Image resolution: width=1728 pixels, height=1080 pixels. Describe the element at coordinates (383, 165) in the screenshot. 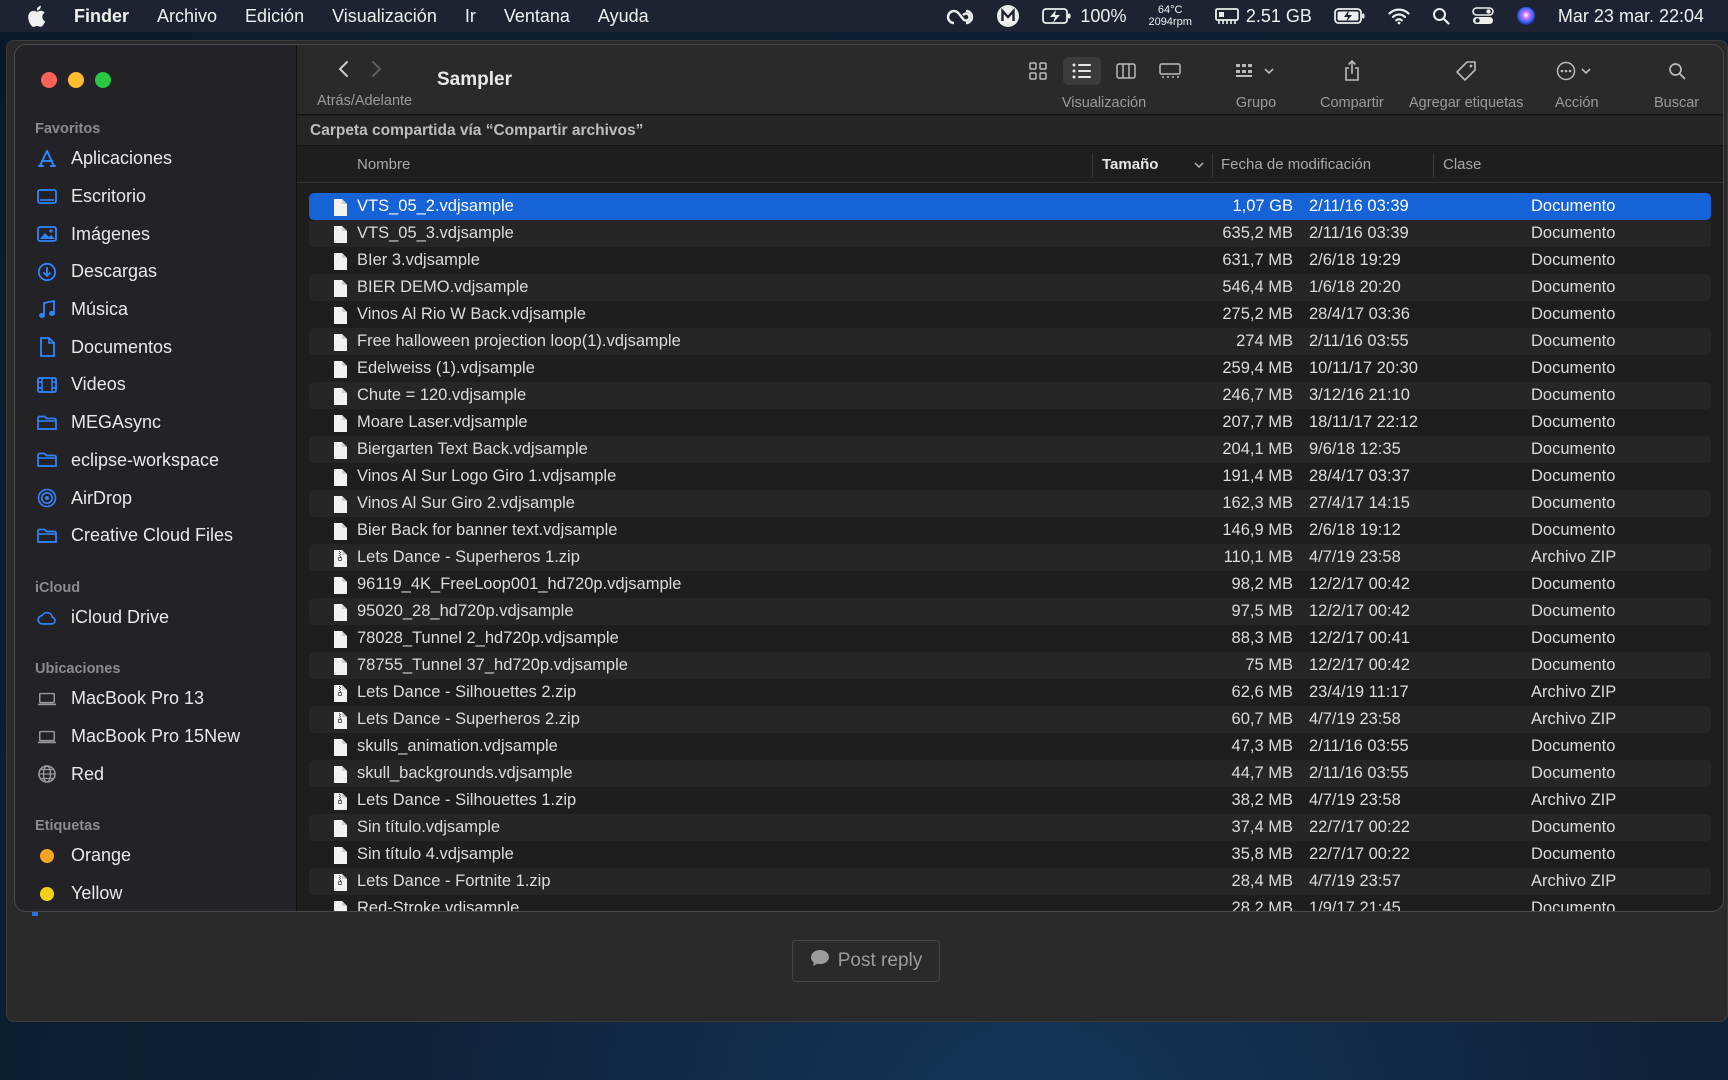

I see `column-name: Nombre` at that location.